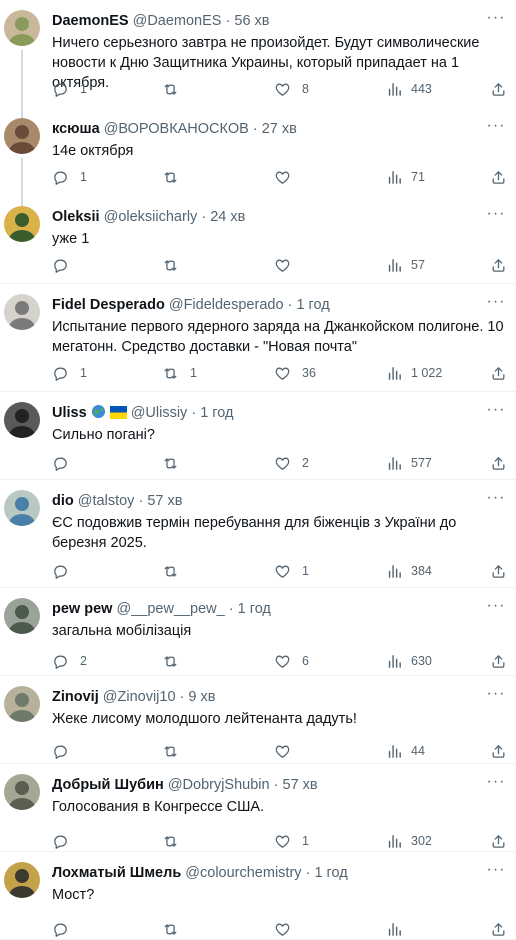 The width and height of the screenshot is (516, 940). Describe the element at coordinates (69, 661) in the screenshot. I see `reply-button: 2` at that location.